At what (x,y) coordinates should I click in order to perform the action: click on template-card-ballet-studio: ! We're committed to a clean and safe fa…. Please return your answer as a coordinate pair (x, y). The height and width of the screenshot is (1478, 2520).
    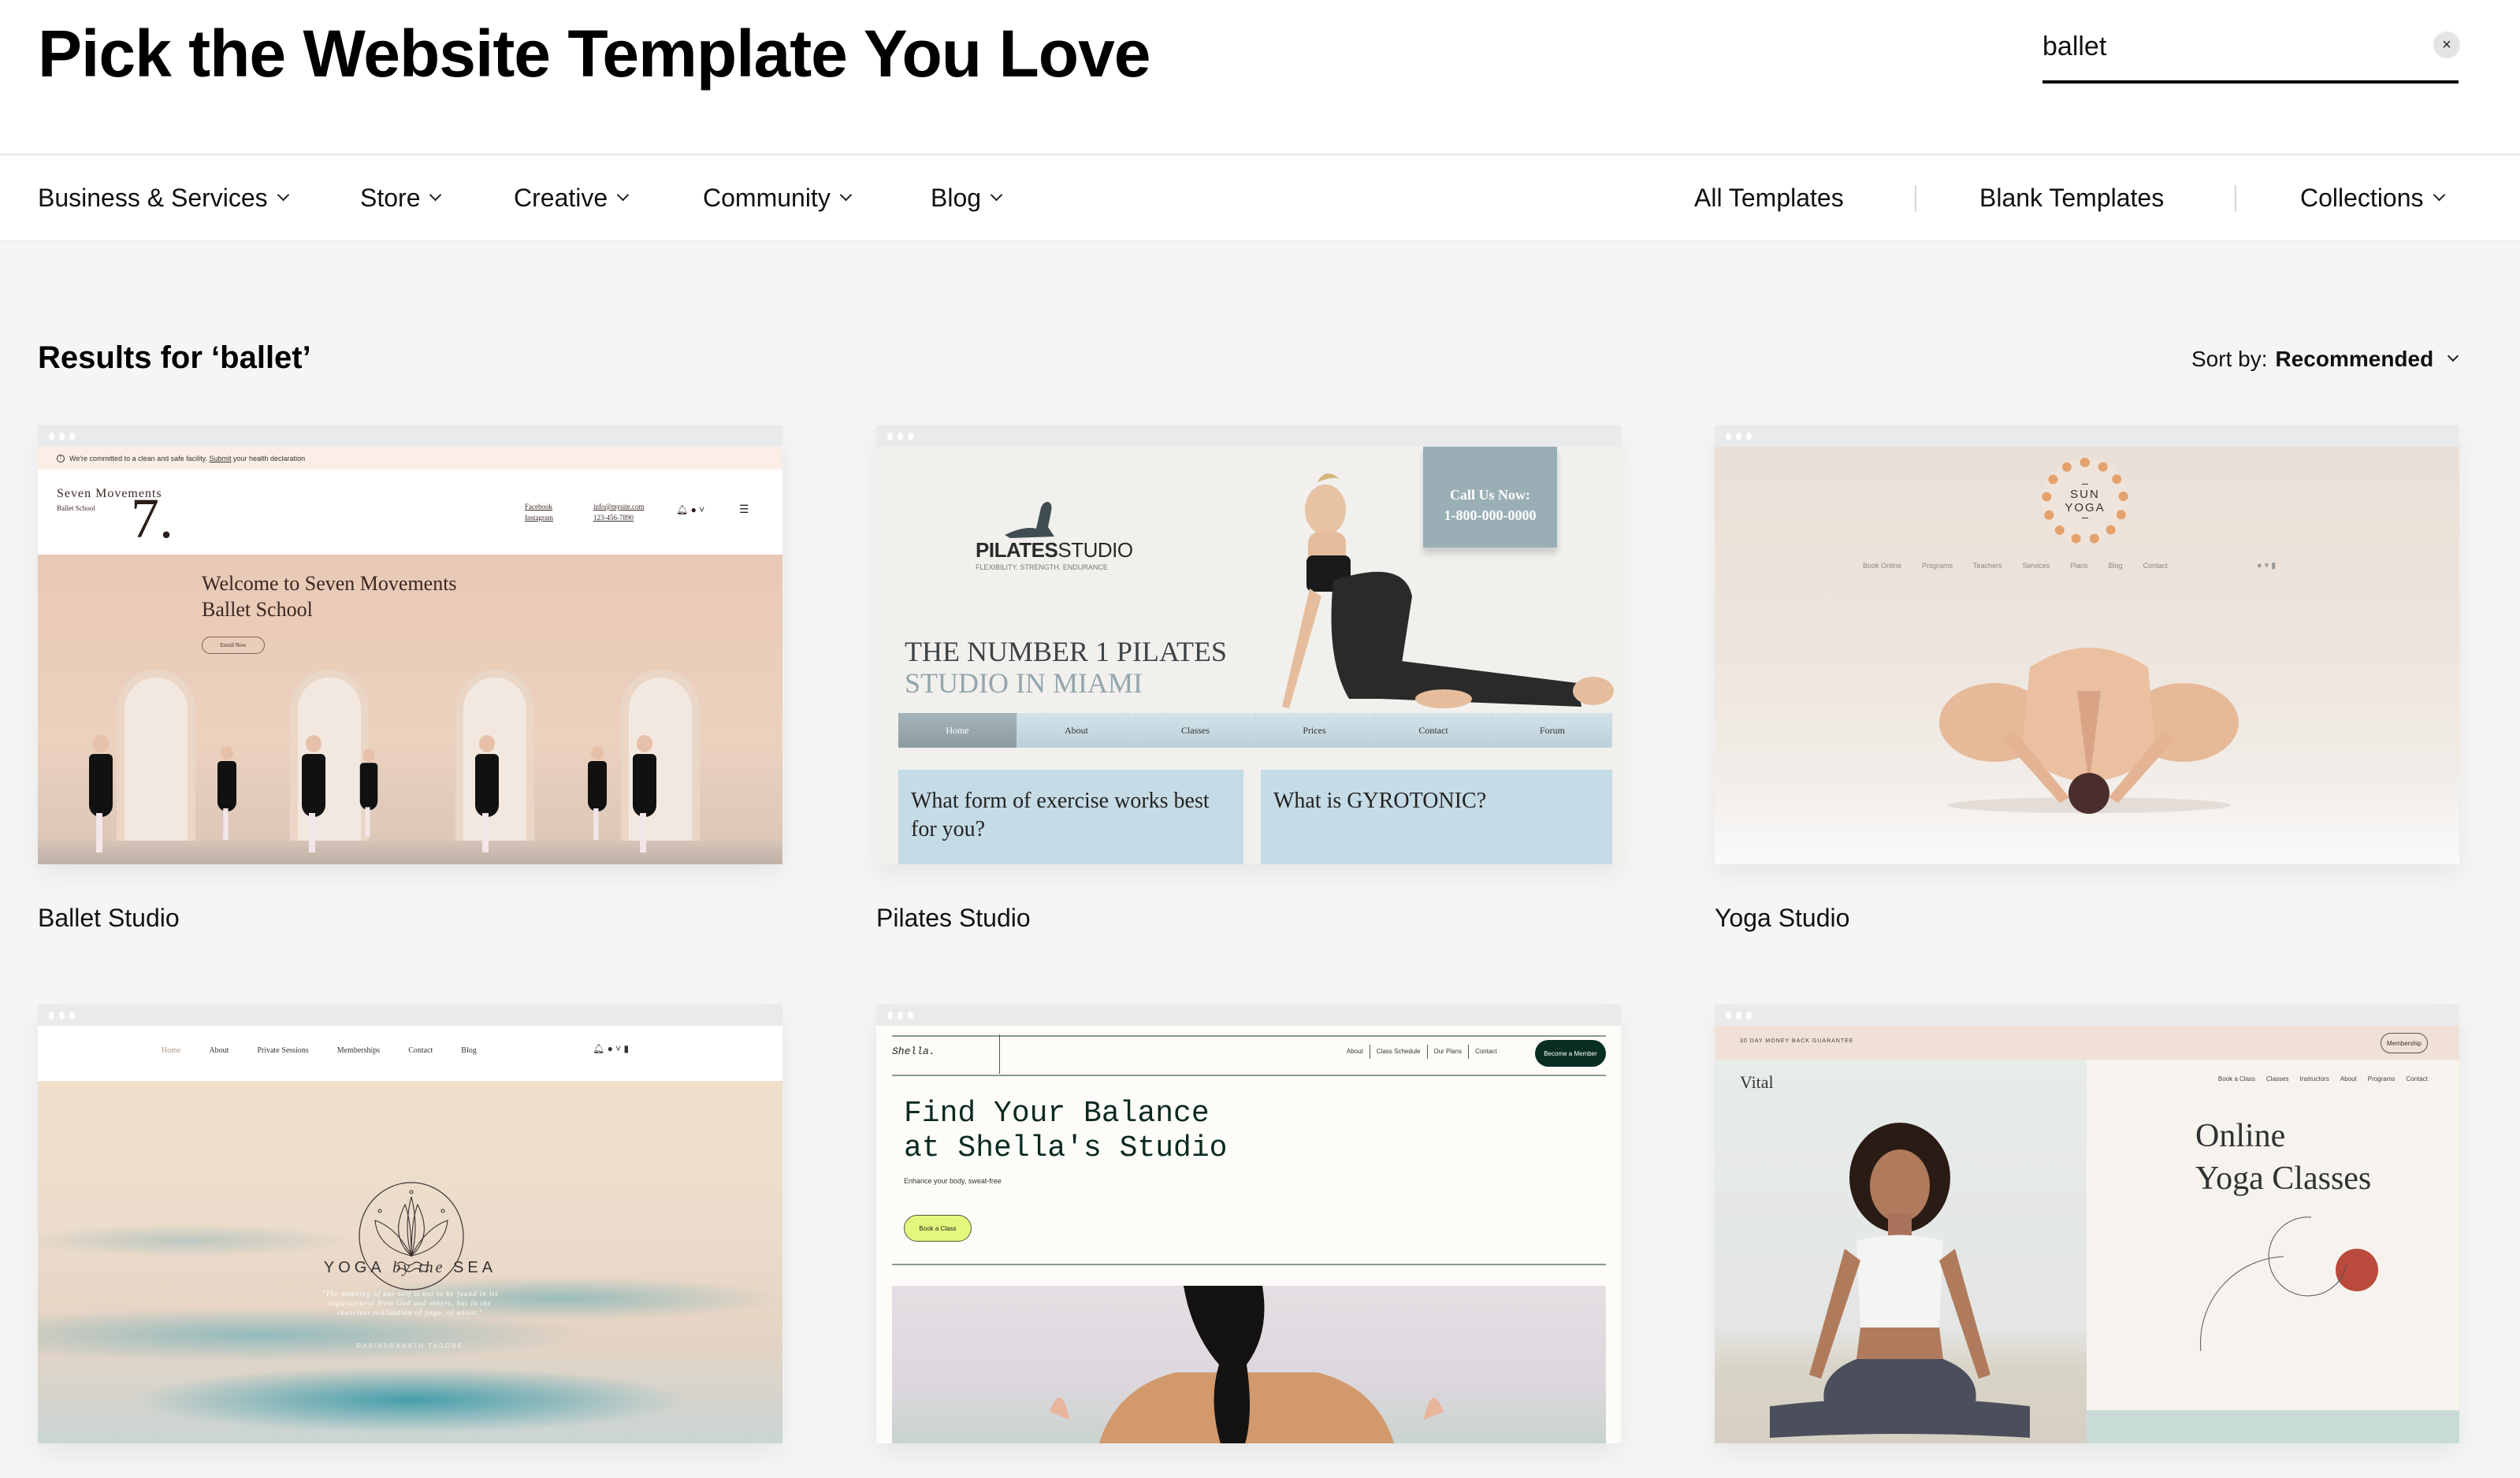
    Looking at the image, I should click on (410, 679).